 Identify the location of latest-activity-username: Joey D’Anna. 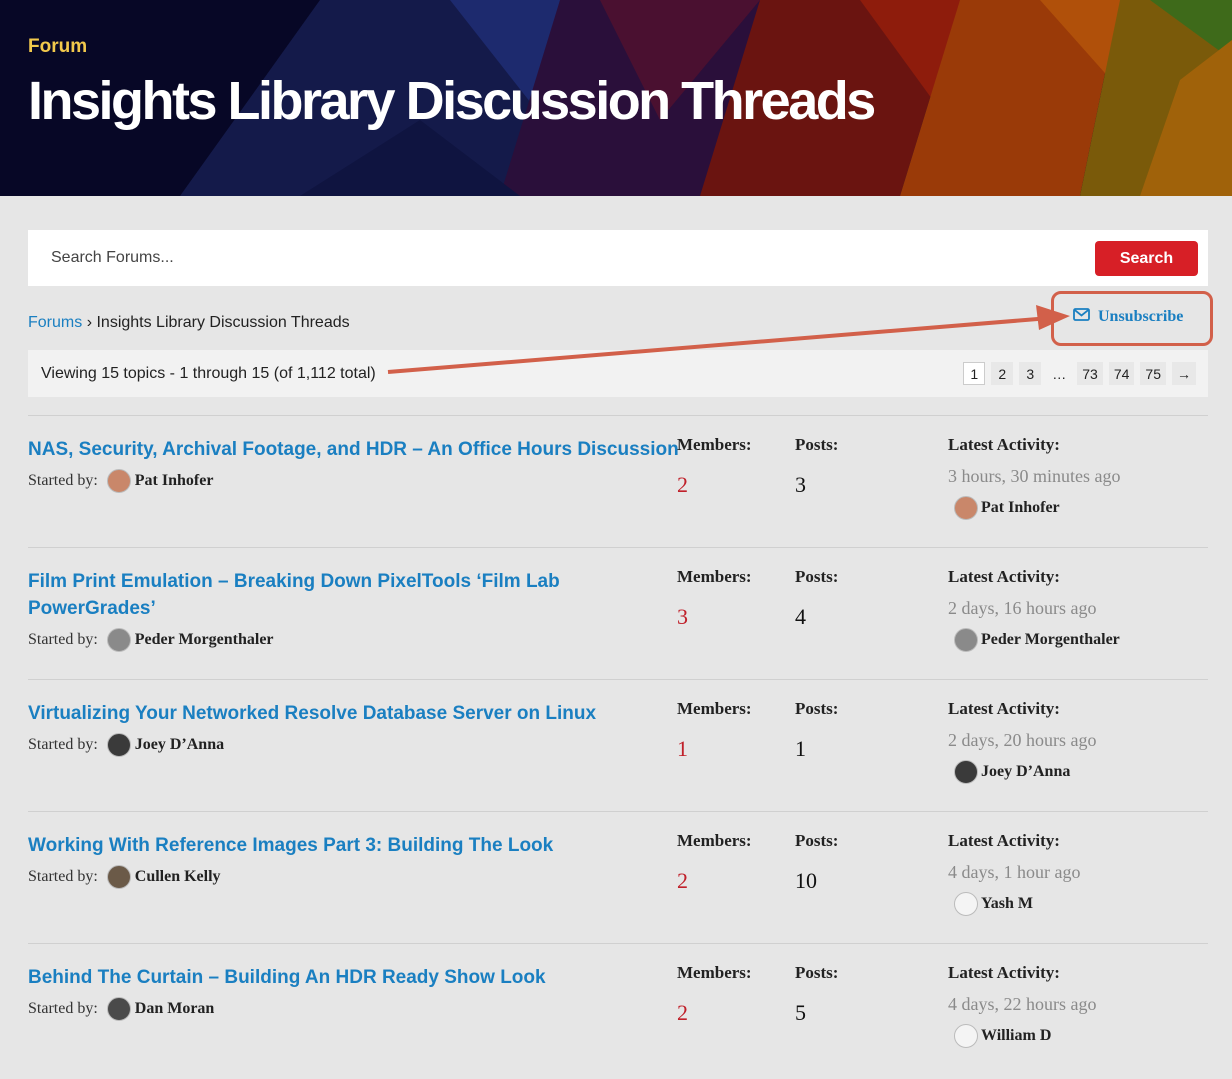
(1026, 771).